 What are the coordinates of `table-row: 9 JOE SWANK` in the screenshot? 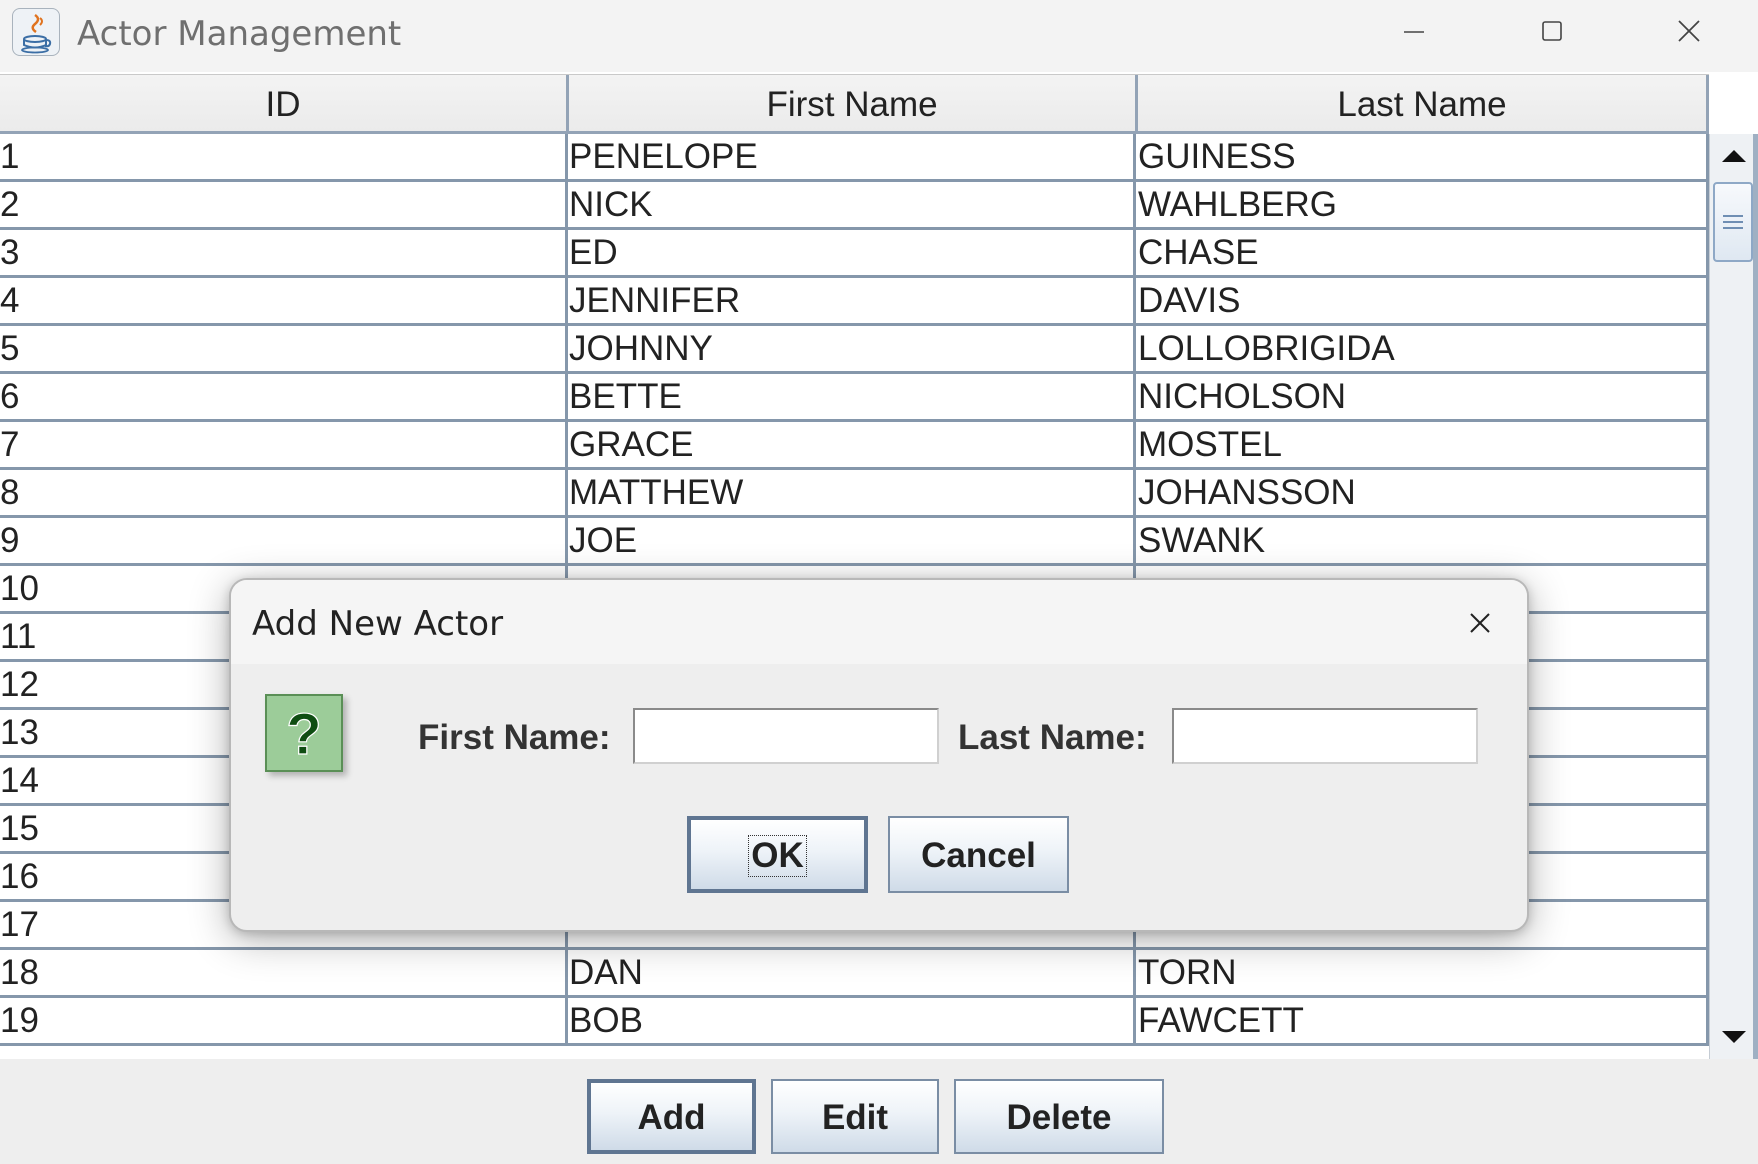 It's located at (854, 542).